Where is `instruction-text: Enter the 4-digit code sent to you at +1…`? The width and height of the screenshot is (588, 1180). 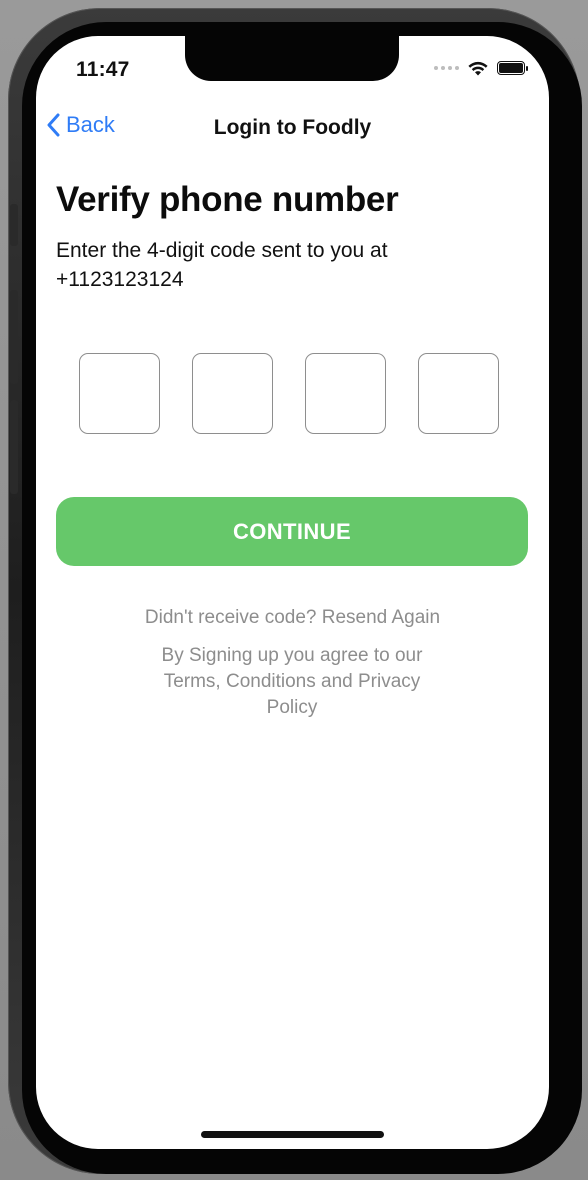
instruction-text: Enter the 4-digit code sent to you at +1… is located at coordinates (222, 265).